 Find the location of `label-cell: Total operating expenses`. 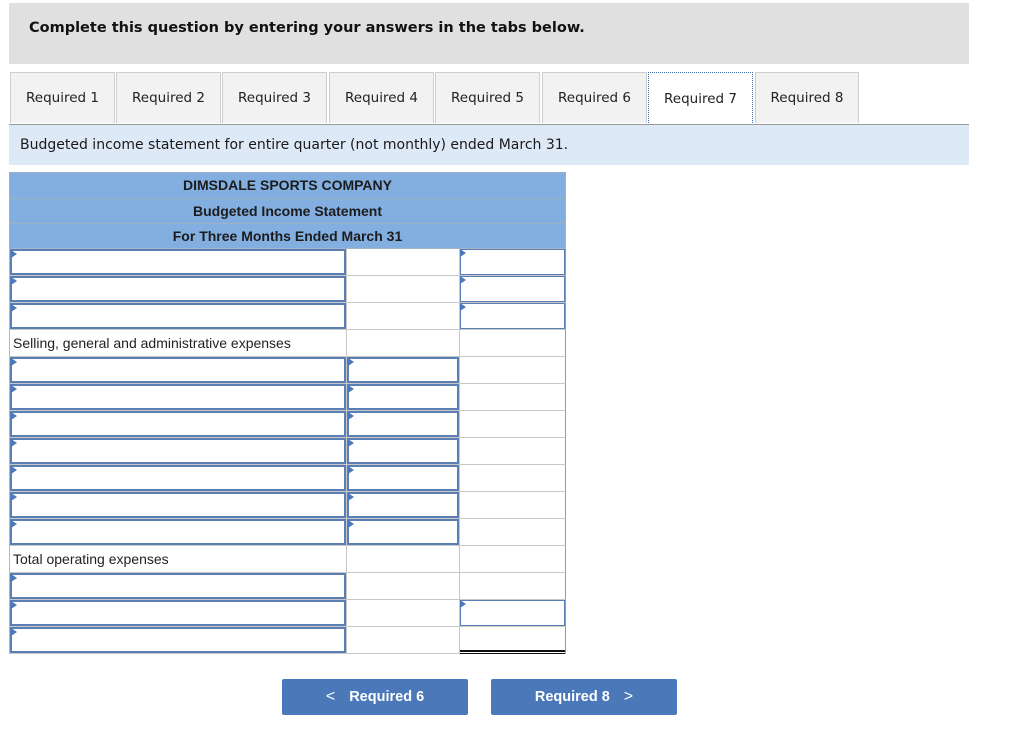

label-cell: Total operating expenses is located at coordinates (178, 559).